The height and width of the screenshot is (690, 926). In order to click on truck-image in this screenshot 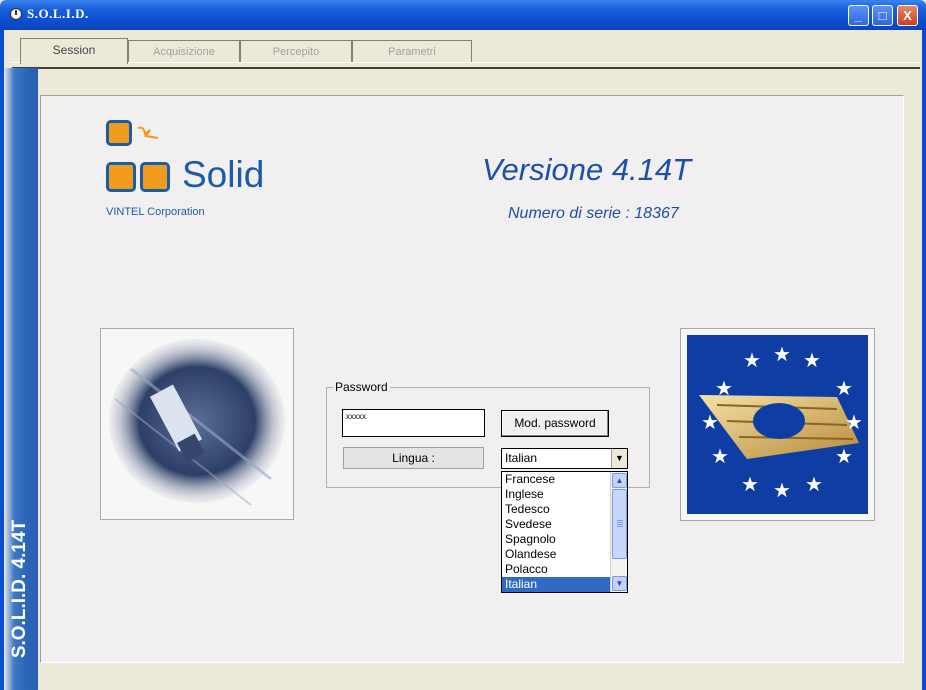, I will do `click(197, 424)`.